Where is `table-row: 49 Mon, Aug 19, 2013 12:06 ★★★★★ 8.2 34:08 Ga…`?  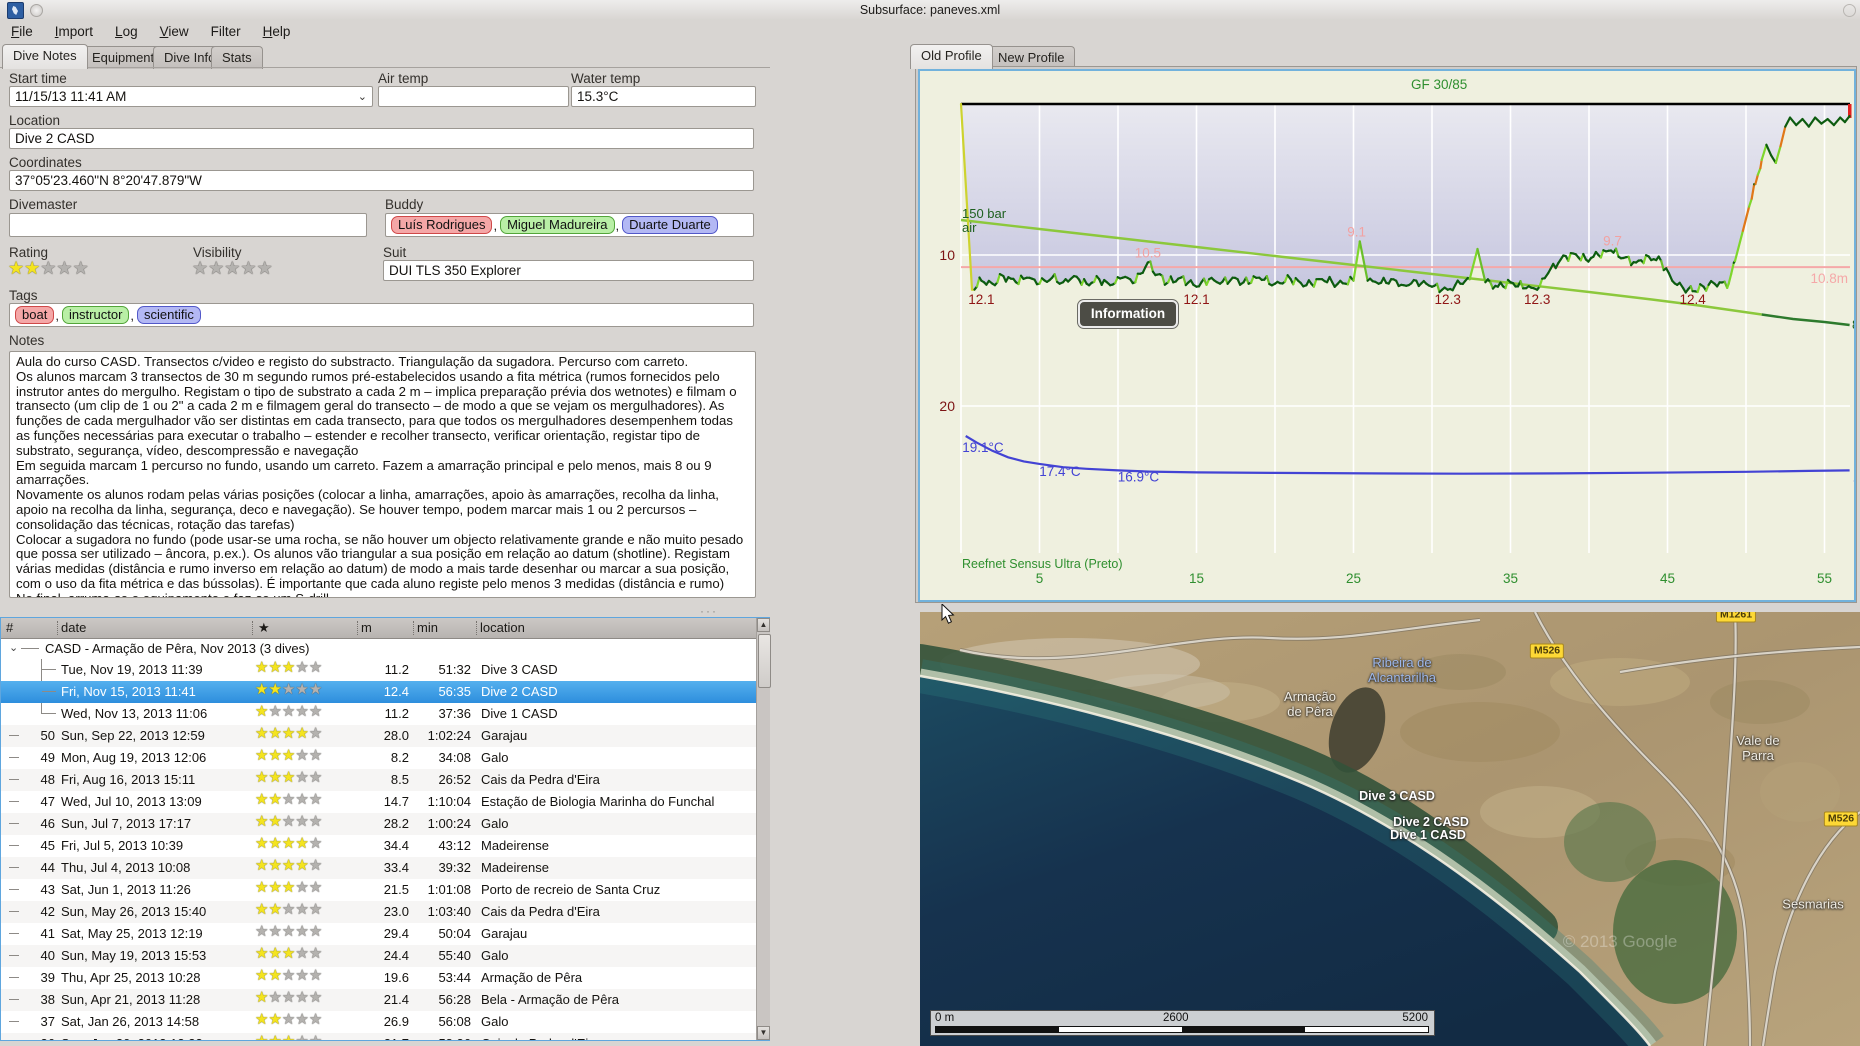 table-row: 49 Mon, Aug 19, 2013 12:06 ★★★★★ 8.2 34:08 Ga… is located at coordinates (379, 758).